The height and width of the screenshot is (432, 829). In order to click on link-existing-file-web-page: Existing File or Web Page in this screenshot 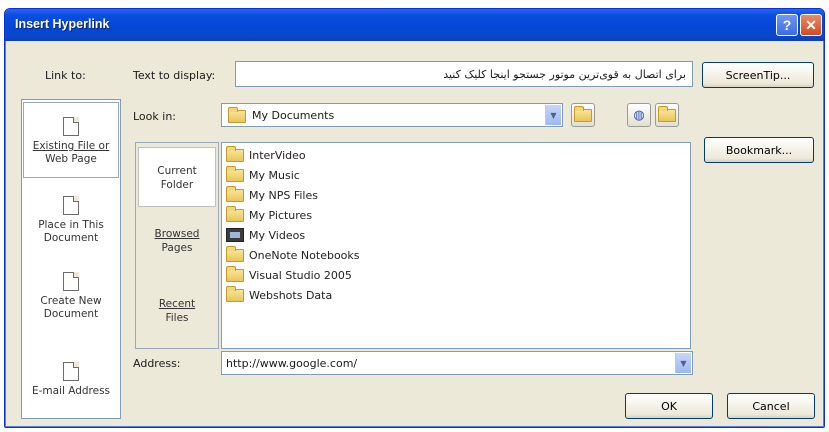, I will do `click(71, 140)`.